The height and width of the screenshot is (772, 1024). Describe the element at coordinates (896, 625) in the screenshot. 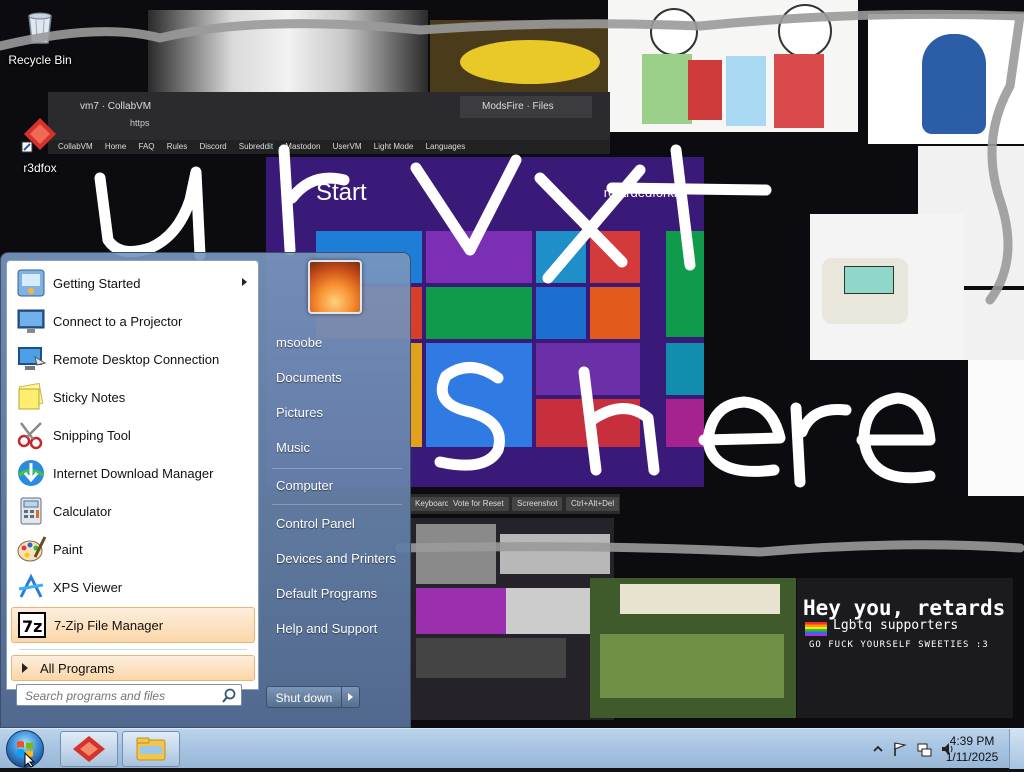

I see `sticker-subheading: Lgbtq supporters` at that location.